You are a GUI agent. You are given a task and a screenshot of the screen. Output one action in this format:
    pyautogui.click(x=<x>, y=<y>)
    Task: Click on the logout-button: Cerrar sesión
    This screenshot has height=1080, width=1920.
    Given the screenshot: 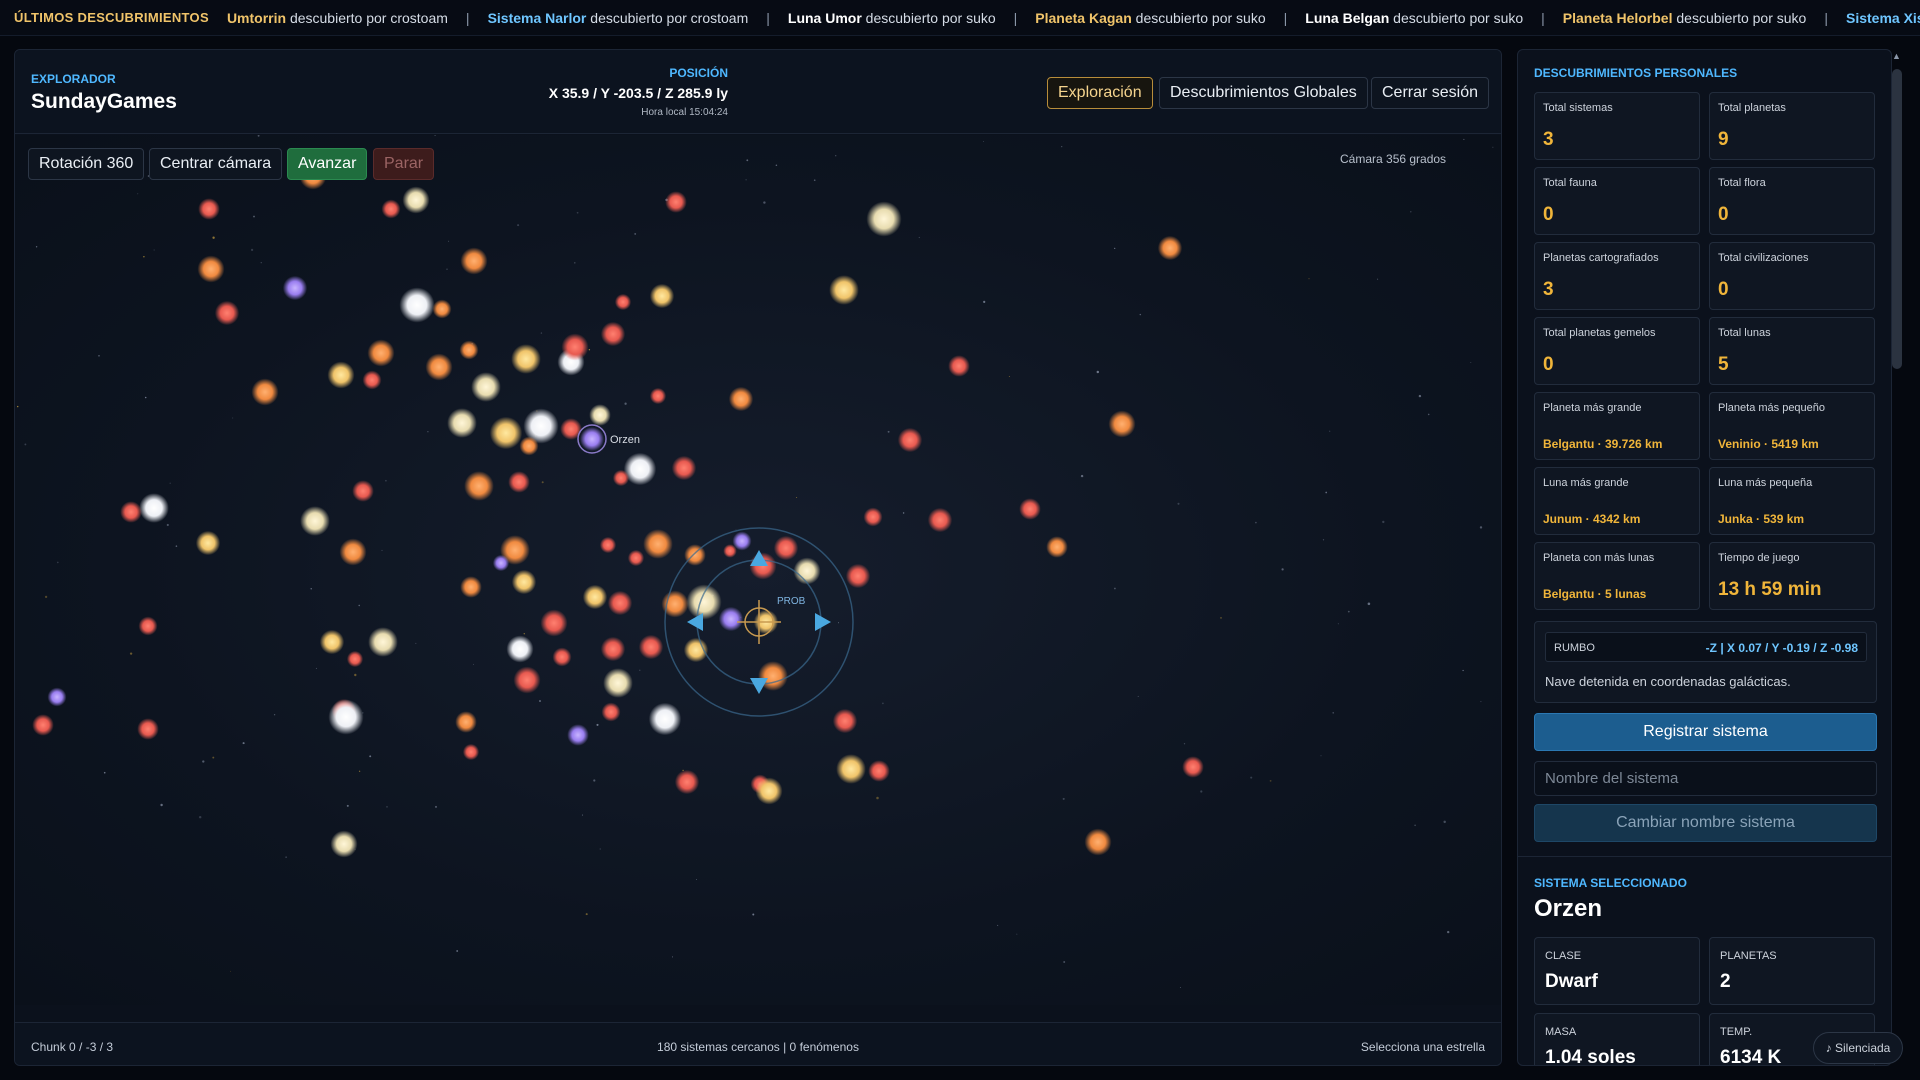 What is the action you would take?
    pyautogui.click(x=1430, y=93)
    